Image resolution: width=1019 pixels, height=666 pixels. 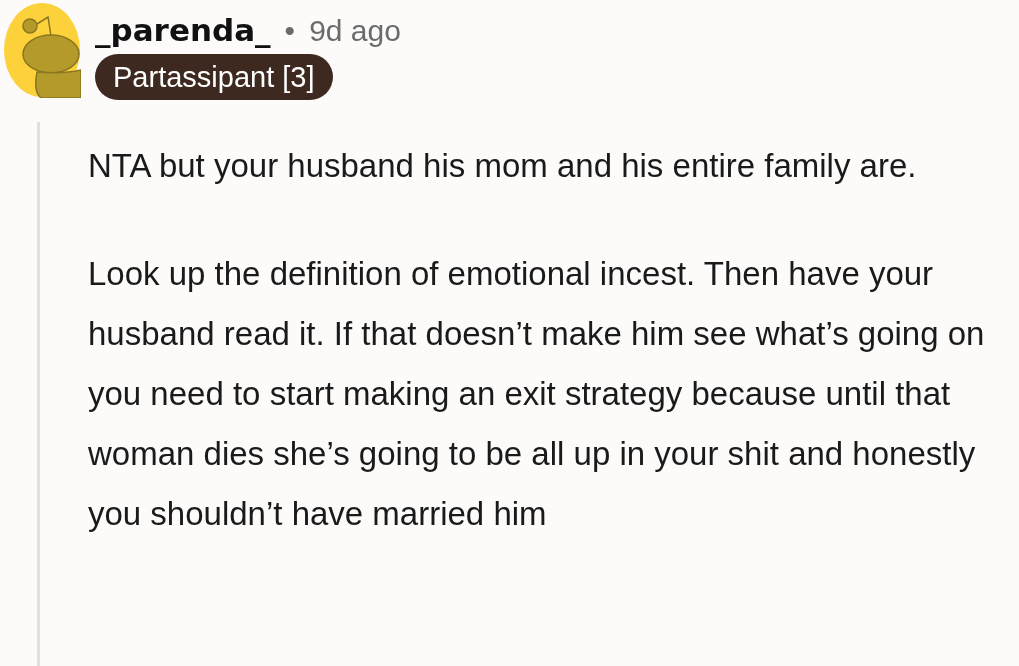 What do you see at coordinates (183, 30) in the screenshot?
I see `username: _parenda_` at bounding box center [183, 30].